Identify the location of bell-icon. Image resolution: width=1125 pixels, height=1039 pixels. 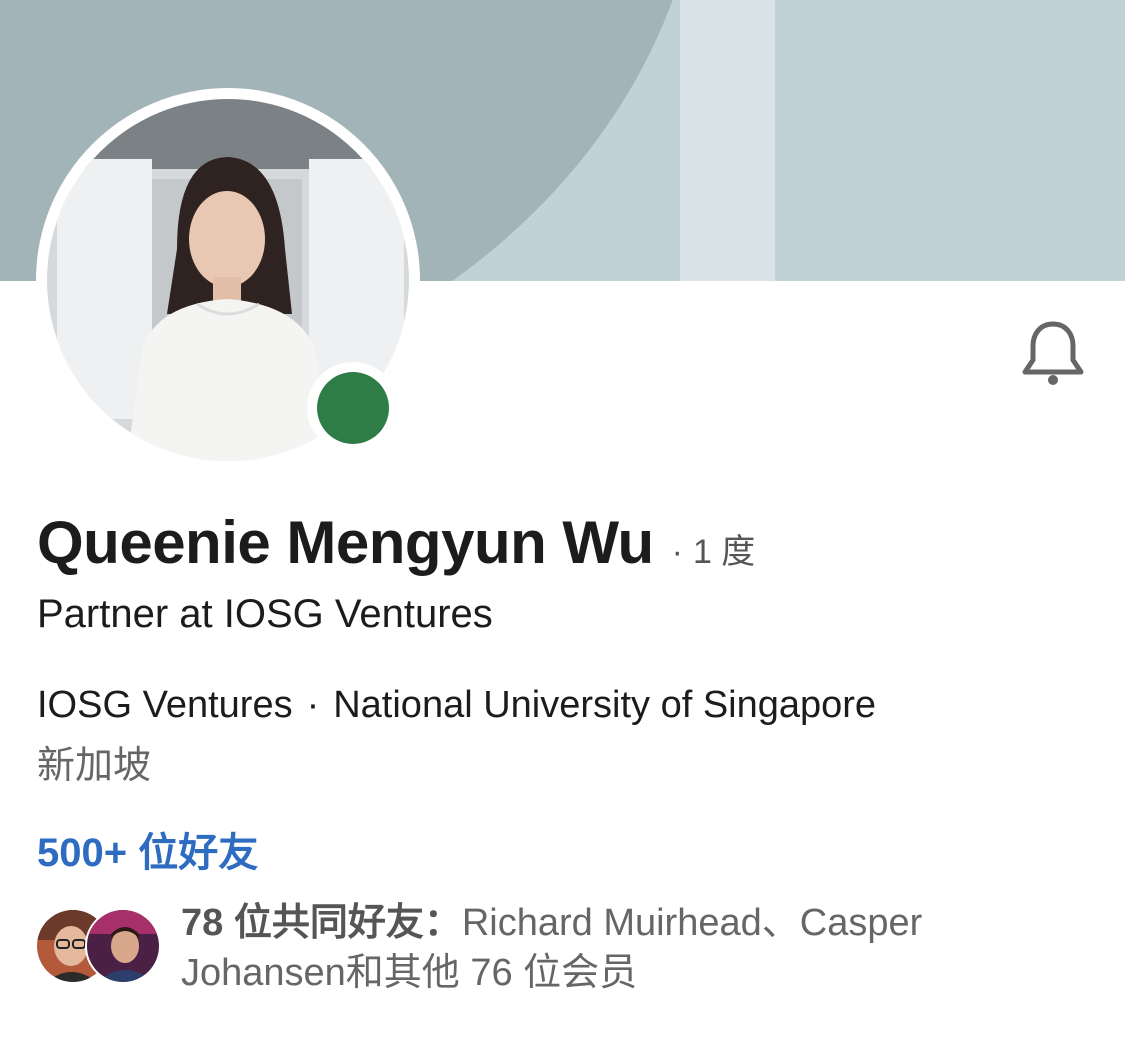
(1053, 353).